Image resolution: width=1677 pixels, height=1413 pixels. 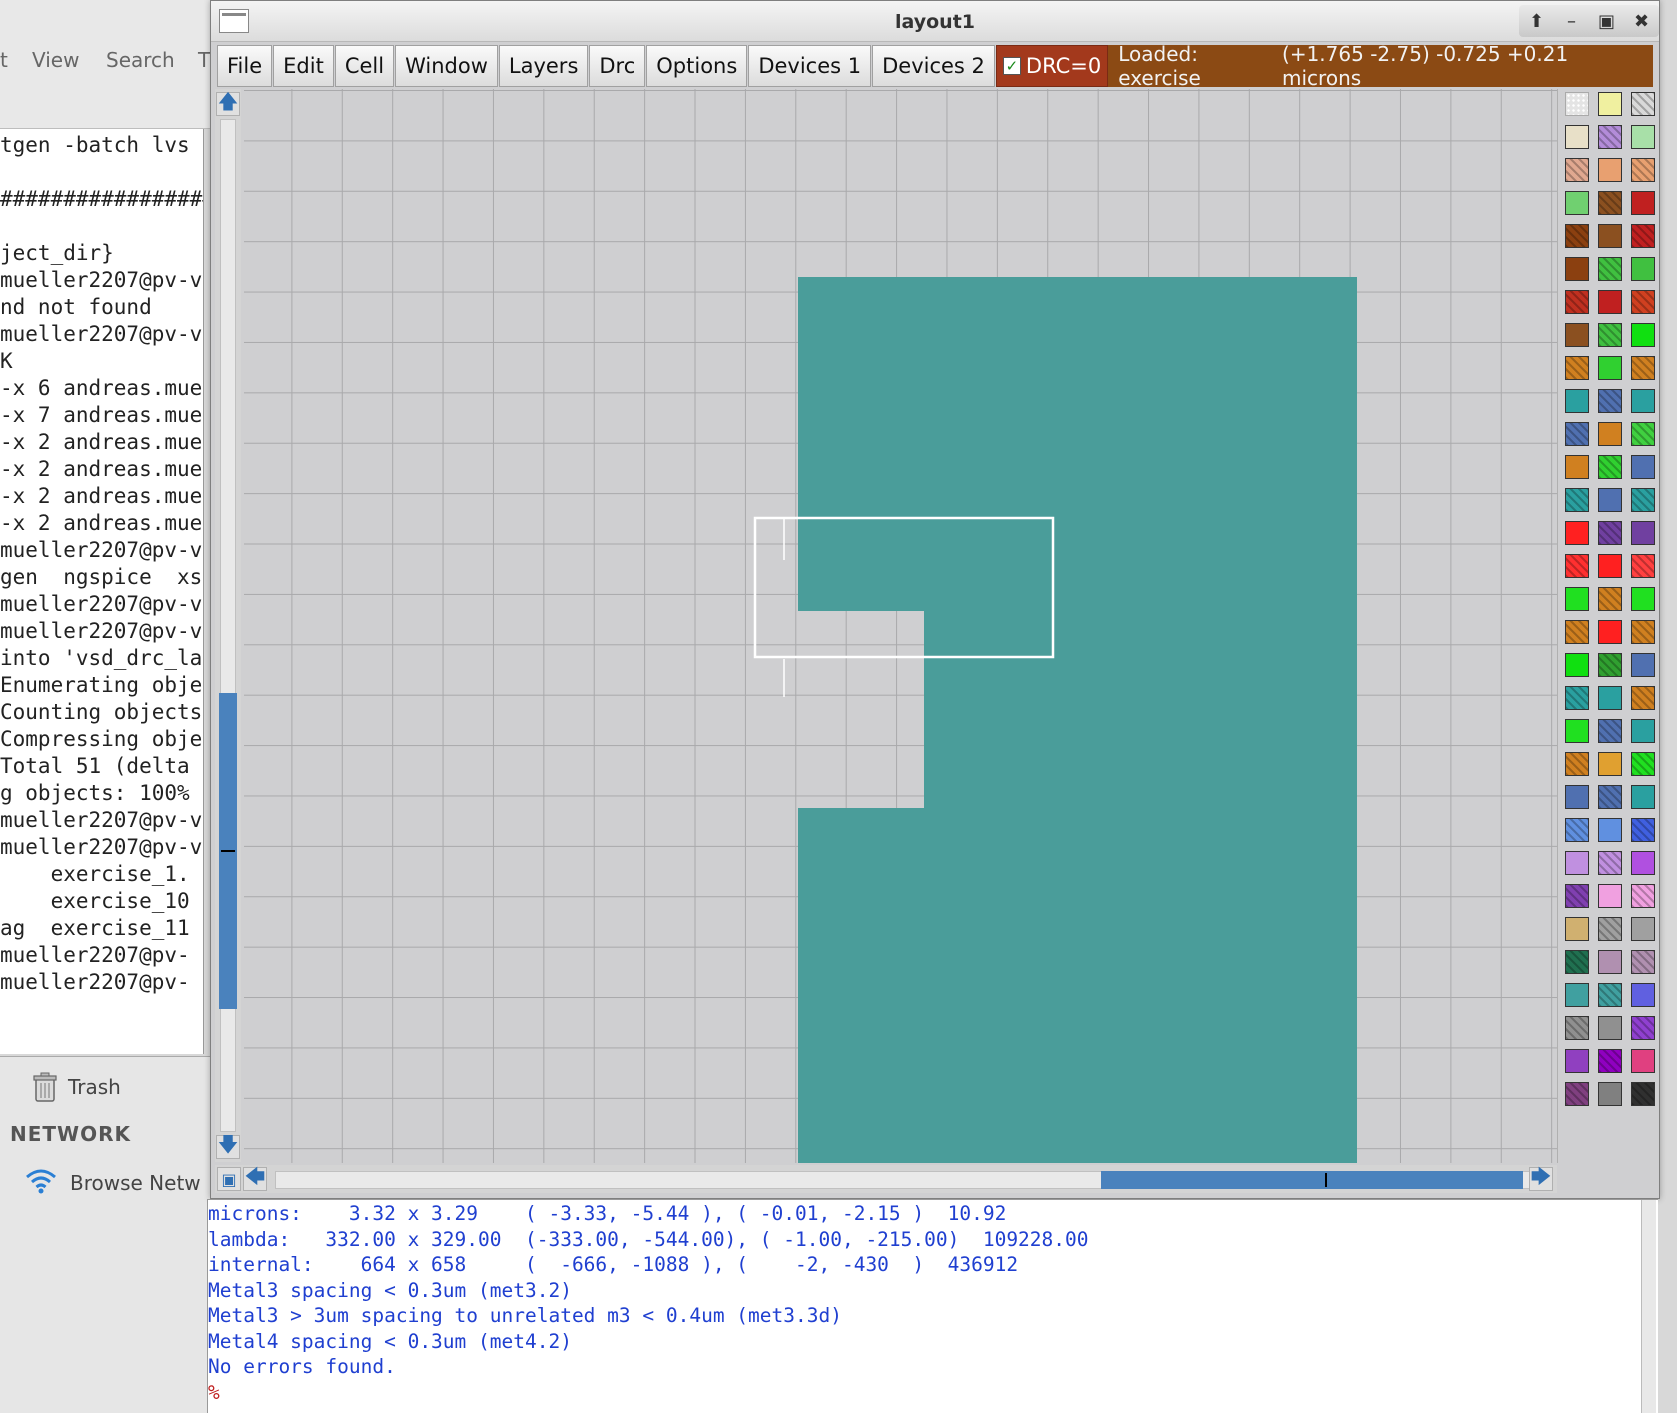 I want to click on scroll-left-icon: 🡄, so click(x=255, y=1177).